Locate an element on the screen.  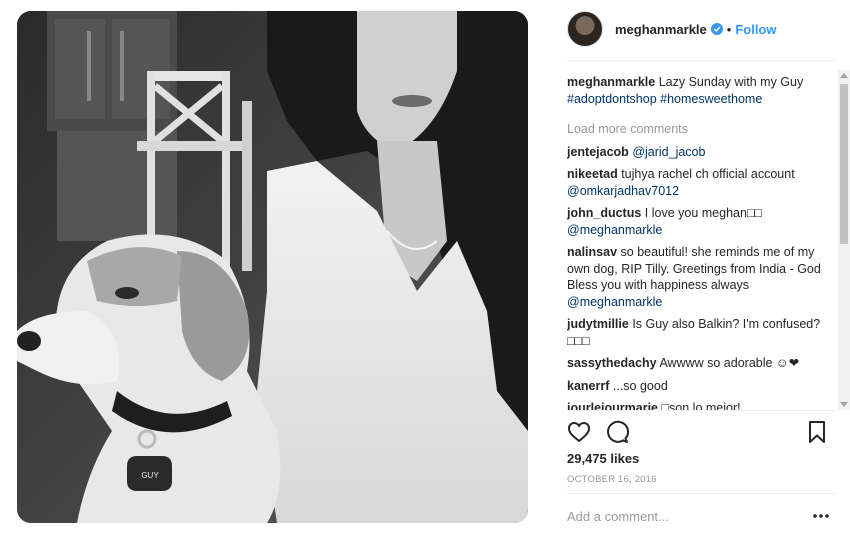
post-actions is located at coordinates (698, 432).